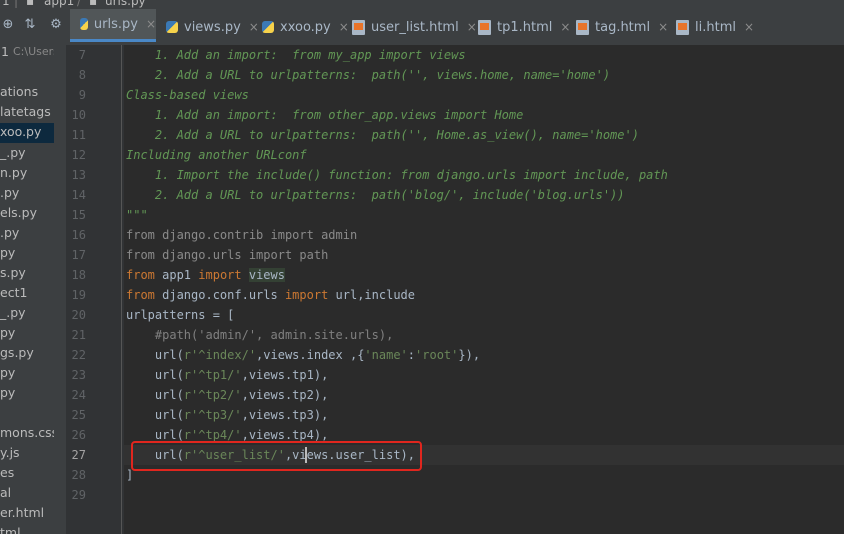  I want to click on line-number: 18, so click(78, 275).